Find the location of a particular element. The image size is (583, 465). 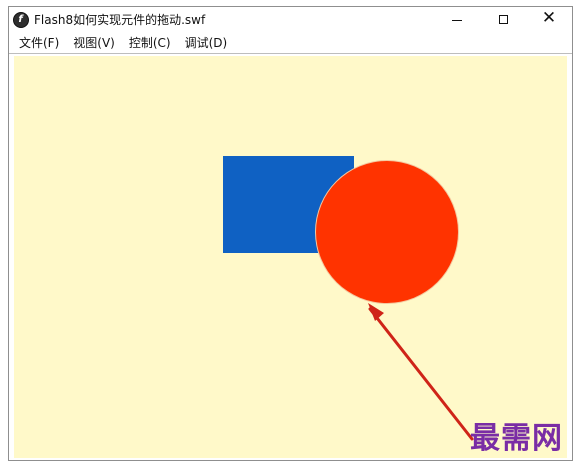

menu-view: 视图(V) is located at coordinates (94, 42).